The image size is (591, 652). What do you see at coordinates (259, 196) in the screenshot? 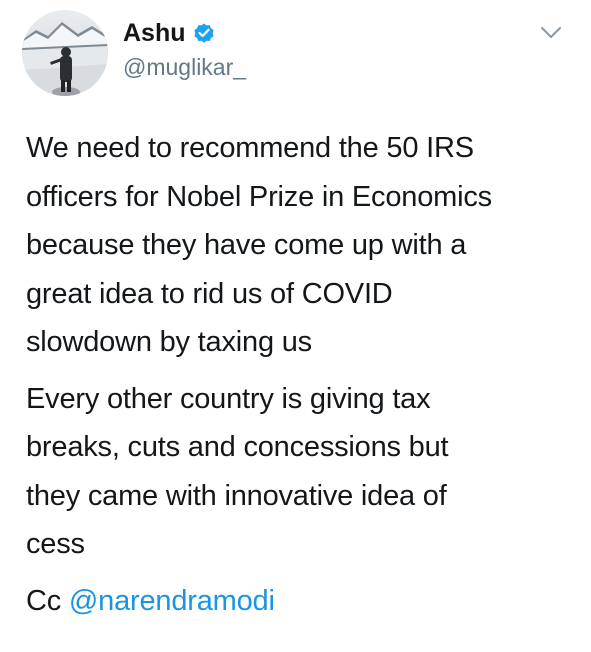
I see `text-line: officers for Nobel Prize in Economics` at bounding box center [259, 196].